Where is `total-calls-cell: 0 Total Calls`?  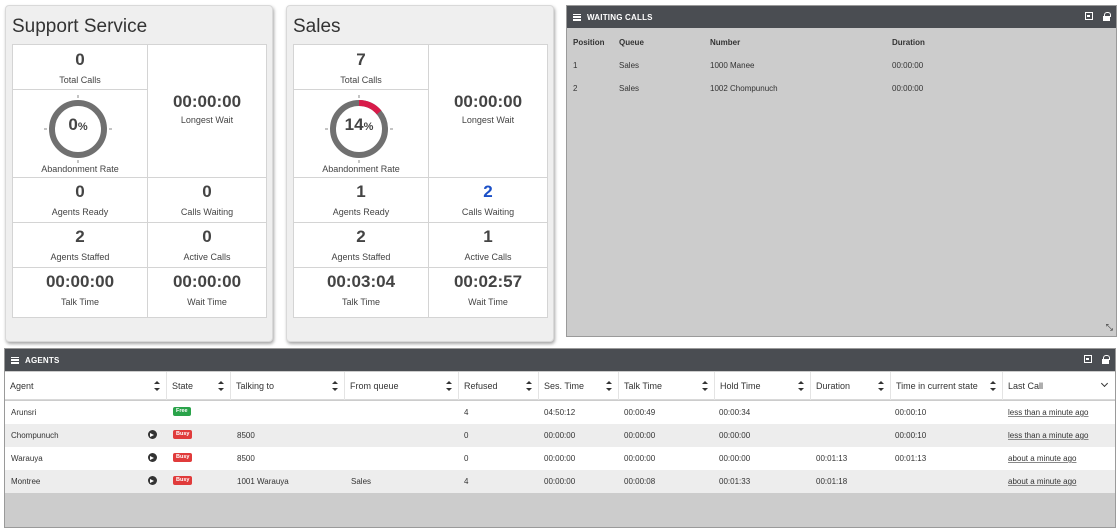 total-calls-cell: 0 Total Calls is located at coordinates (80, 67).